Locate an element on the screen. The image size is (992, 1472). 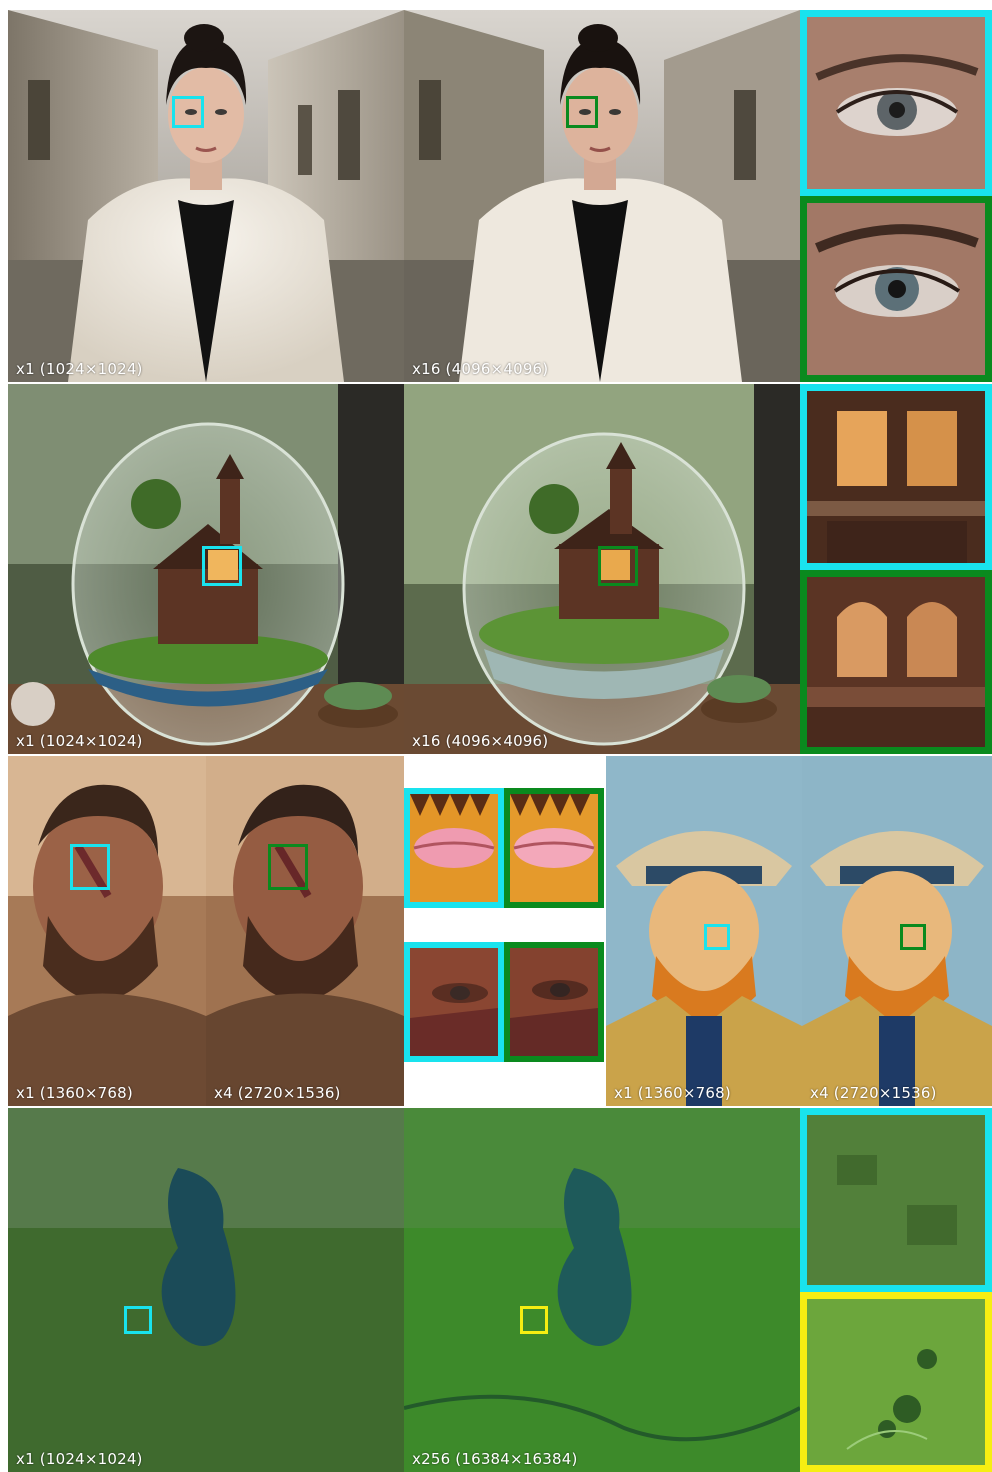
row3-mosaic-crop-cyan is located at coordinates (454, 848).